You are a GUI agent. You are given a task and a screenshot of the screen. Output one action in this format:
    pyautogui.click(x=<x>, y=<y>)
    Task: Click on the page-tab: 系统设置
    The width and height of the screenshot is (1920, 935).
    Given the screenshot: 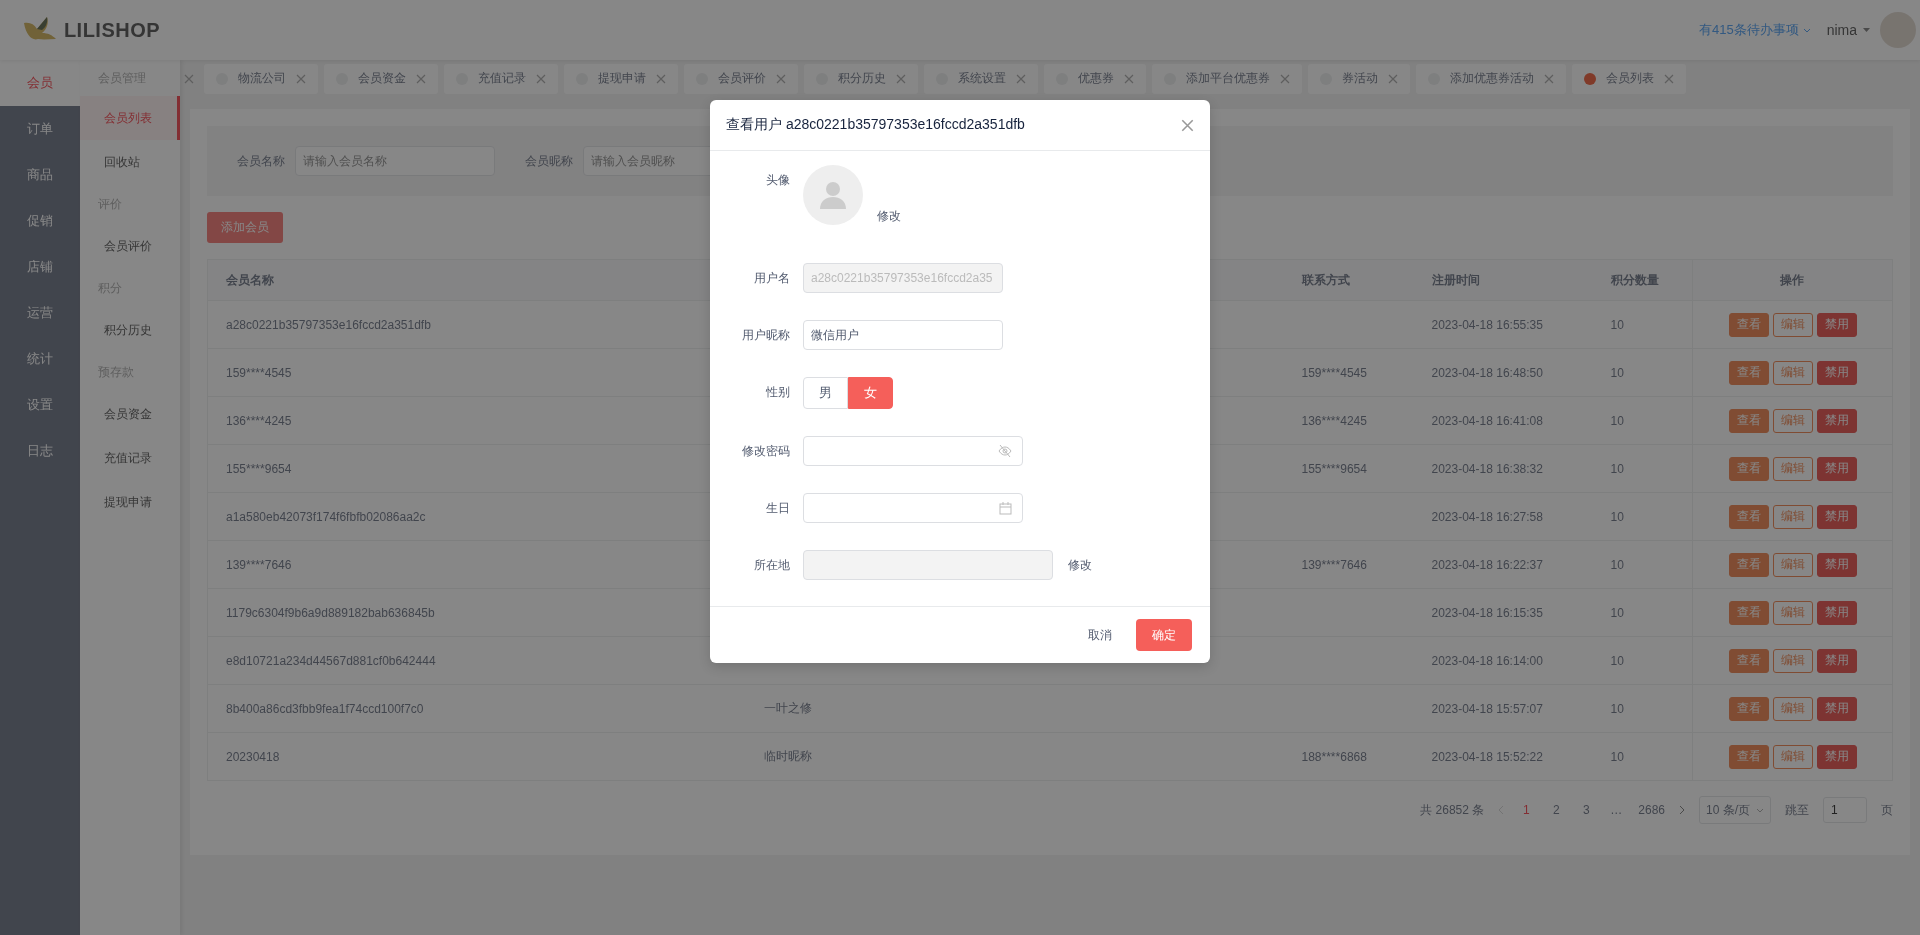 What is the action you would take?
    pyautogui.click(x=981, y=78)
    